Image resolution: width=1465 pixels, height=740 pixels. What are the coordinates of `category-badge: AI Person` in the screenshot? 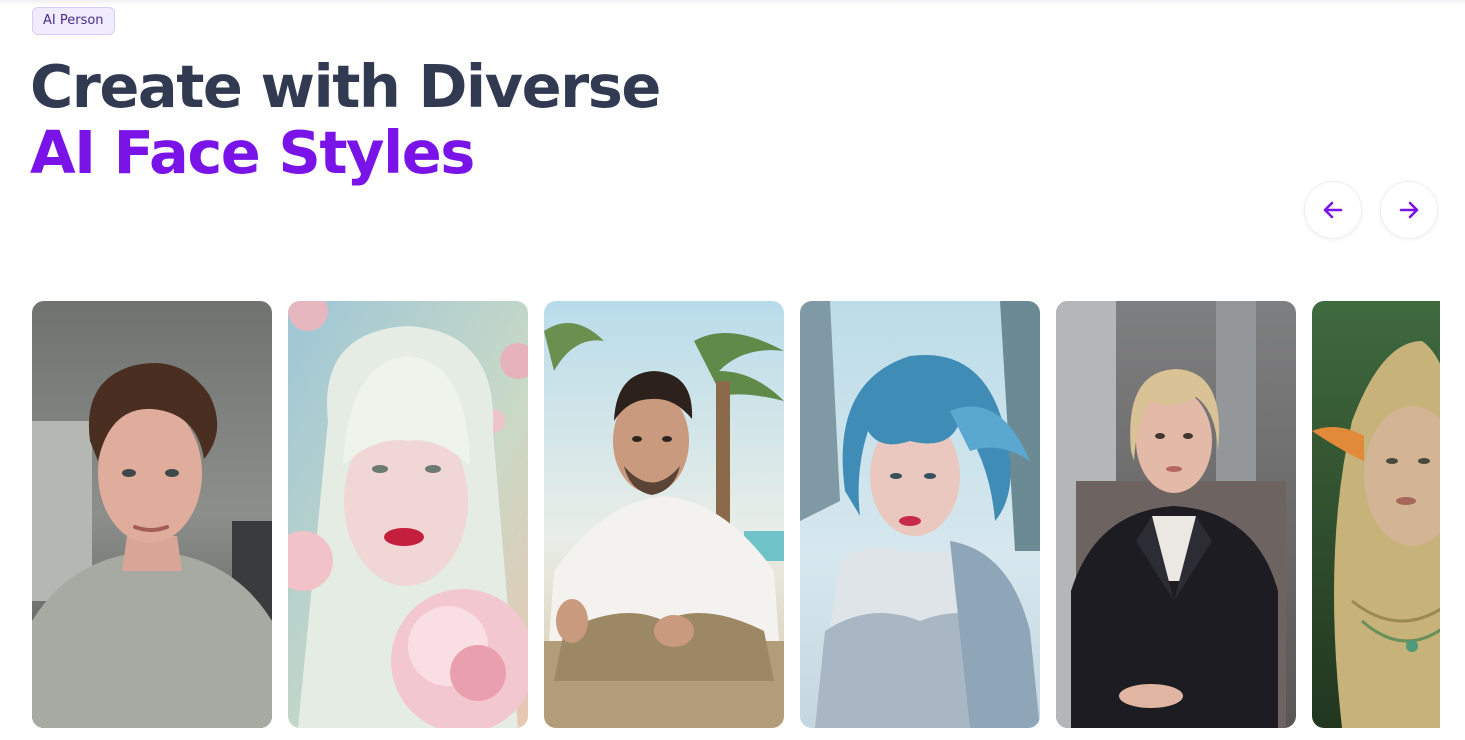 It's located at (73, 21).